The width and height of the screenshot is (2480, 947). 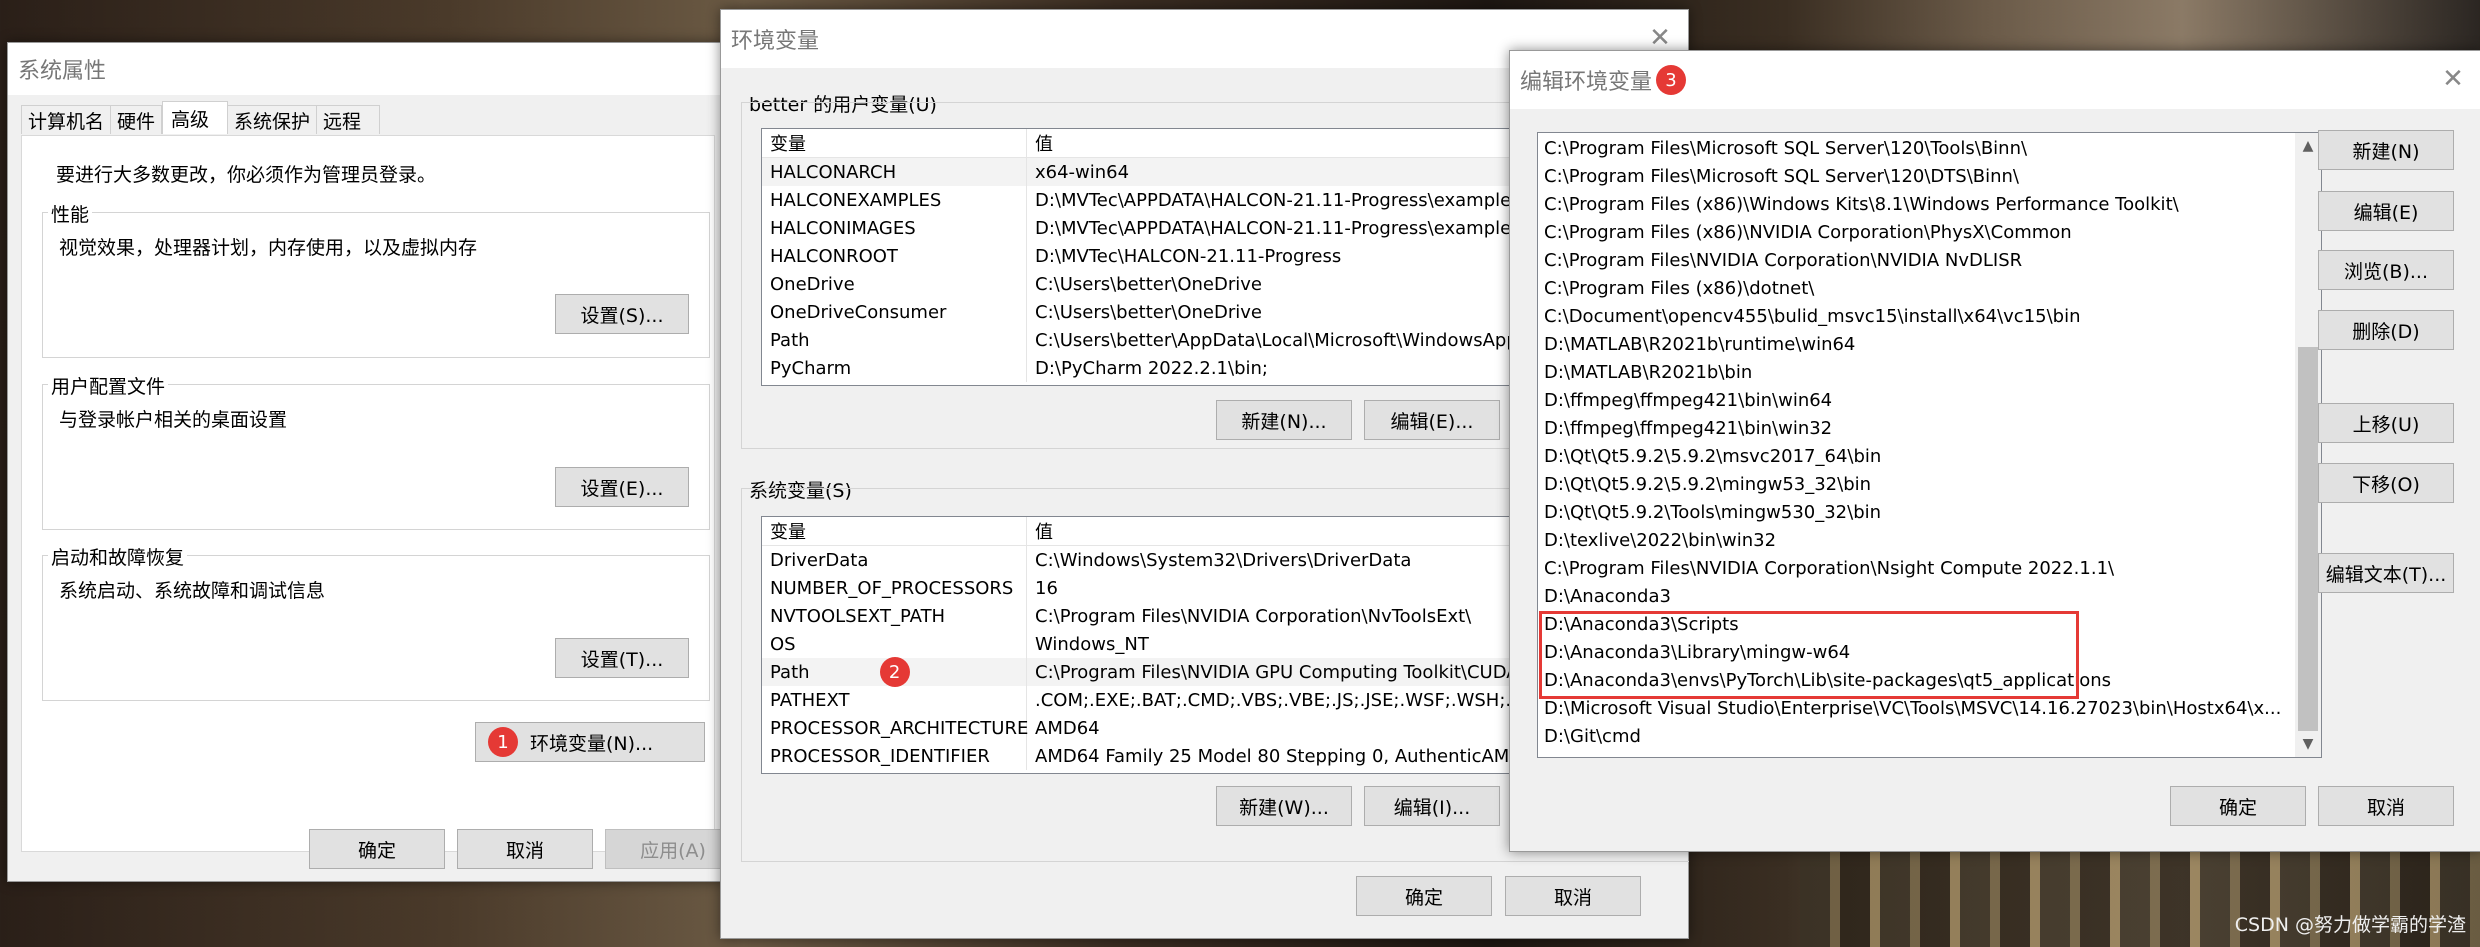 What do you see at coordinates (173, 420) in the screenshot?
I see `profile-desc: 与登录帐户相关的桌面设置` at bounding box center [173, 420].